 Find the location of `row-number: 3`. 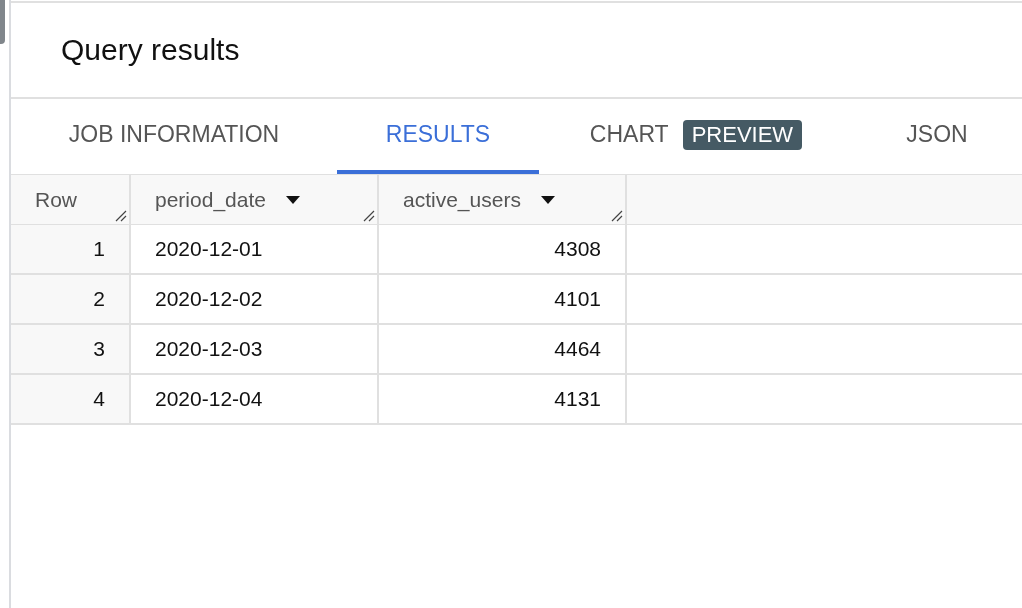

row-number: 3 is located at coordinates (71, 349).